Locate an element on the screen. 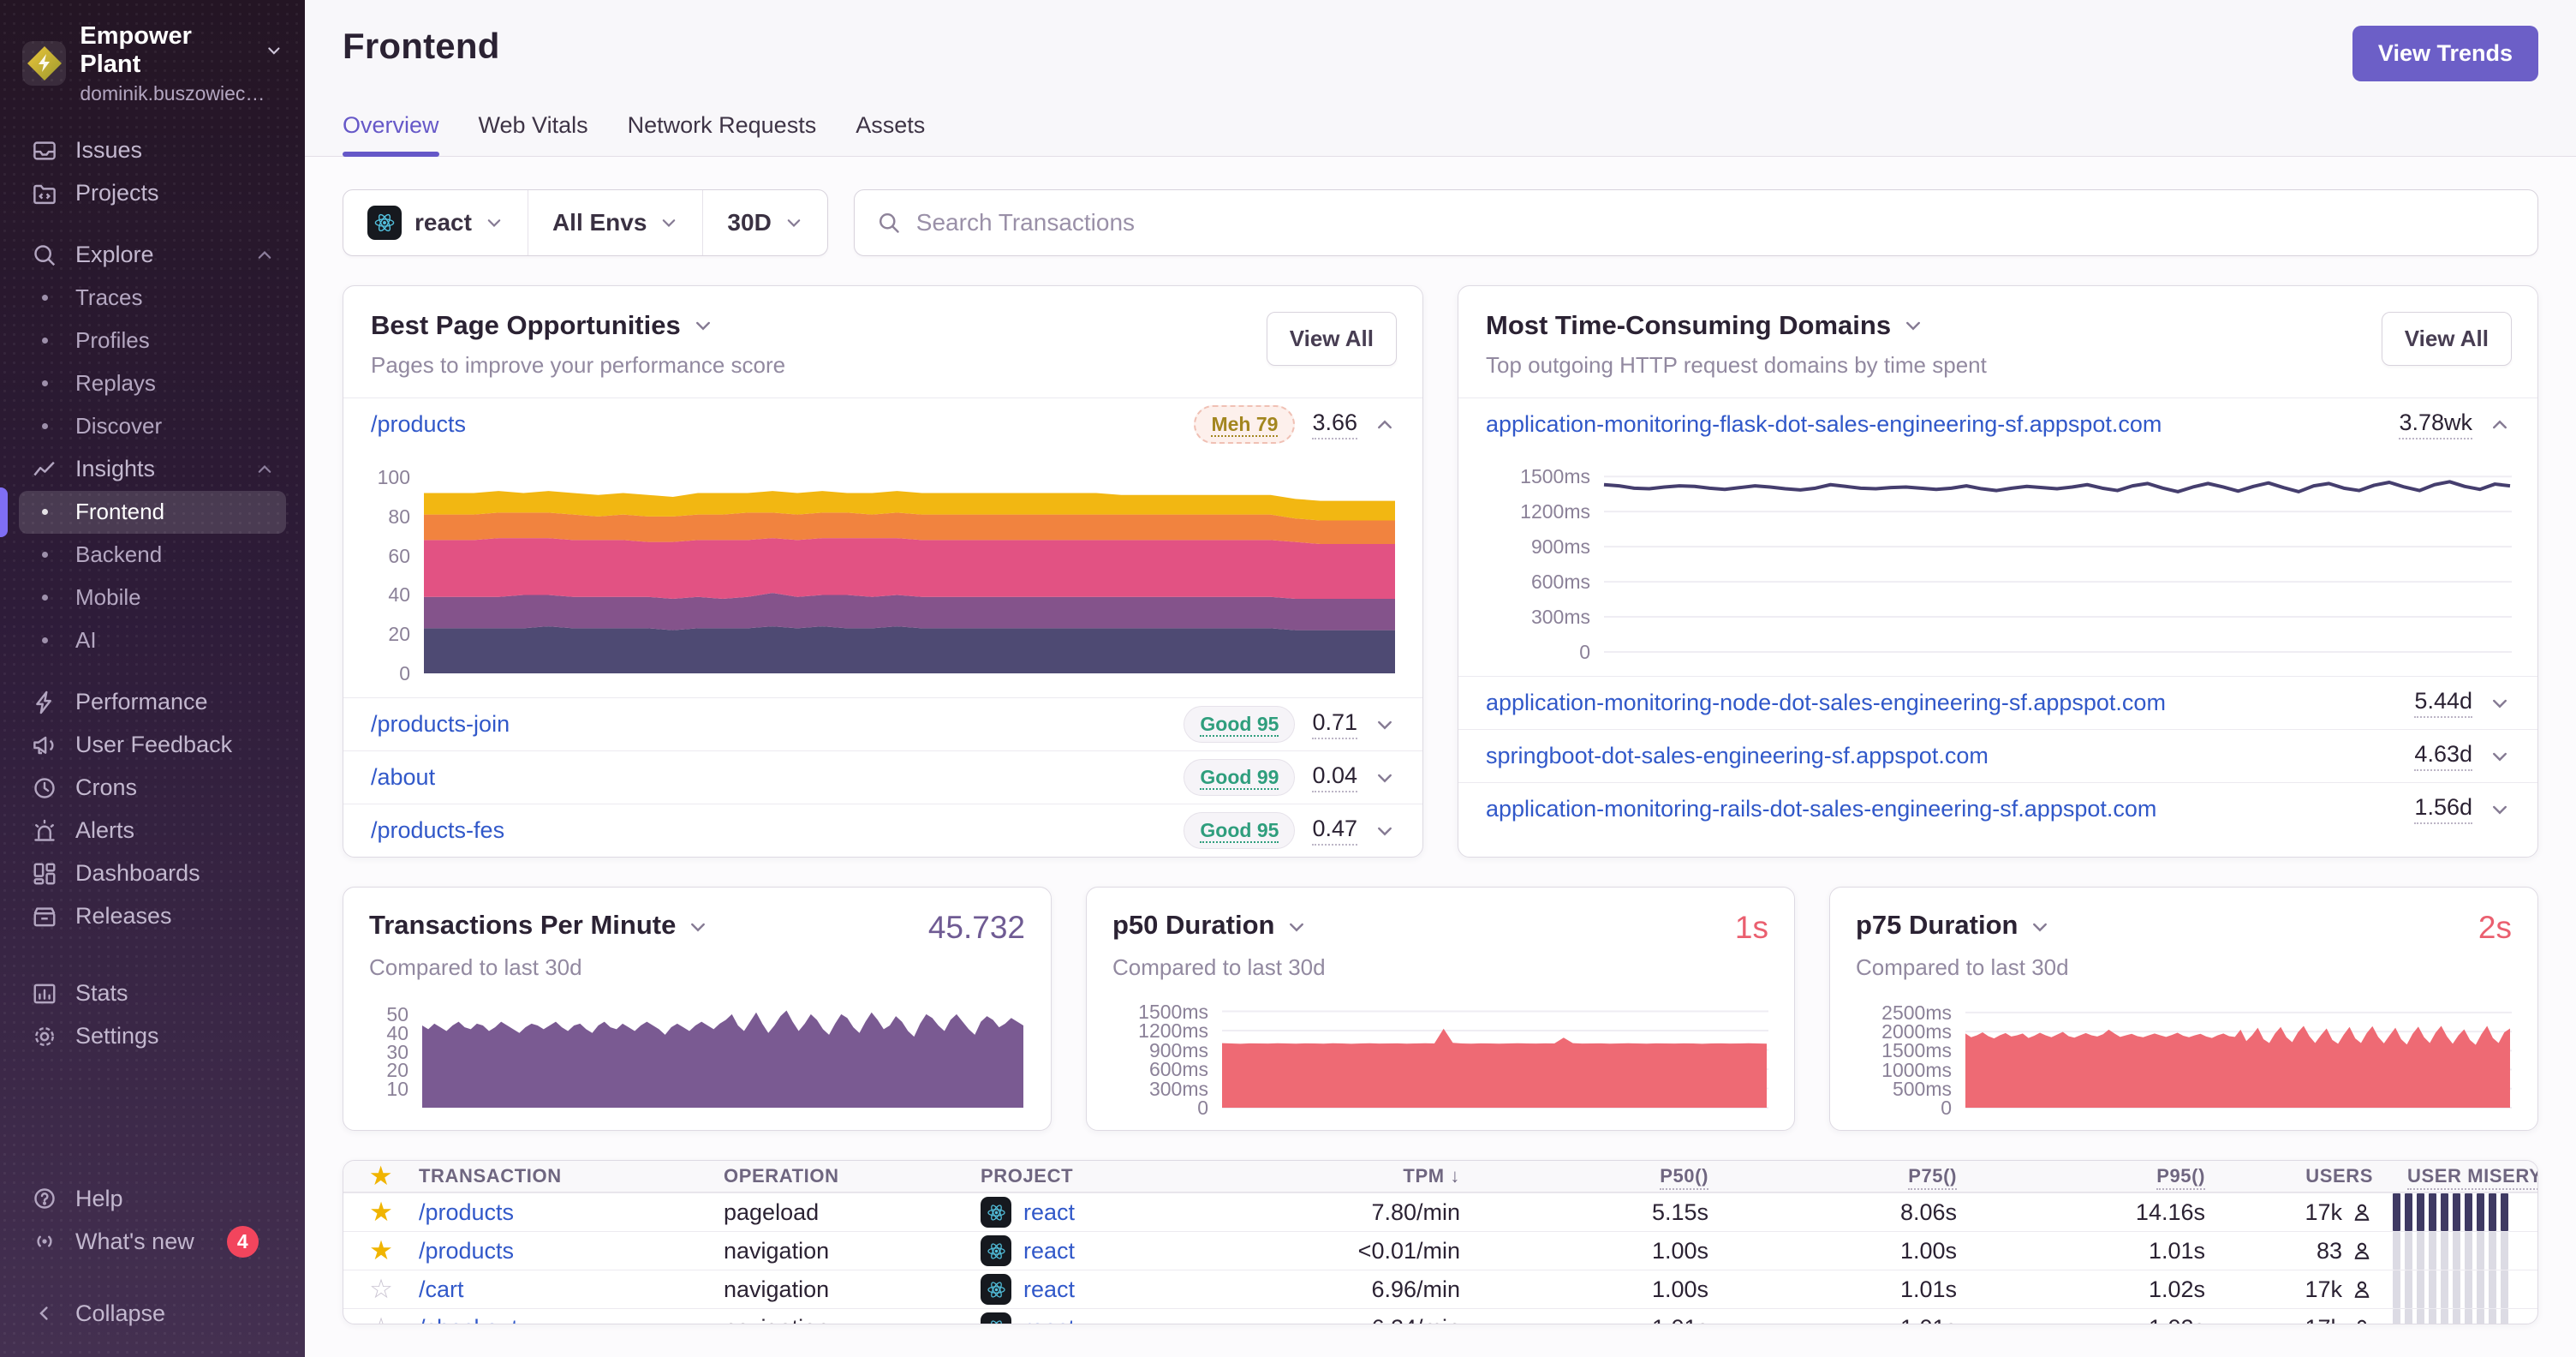  search-transactions-input is located at coordinates (1715, 222).